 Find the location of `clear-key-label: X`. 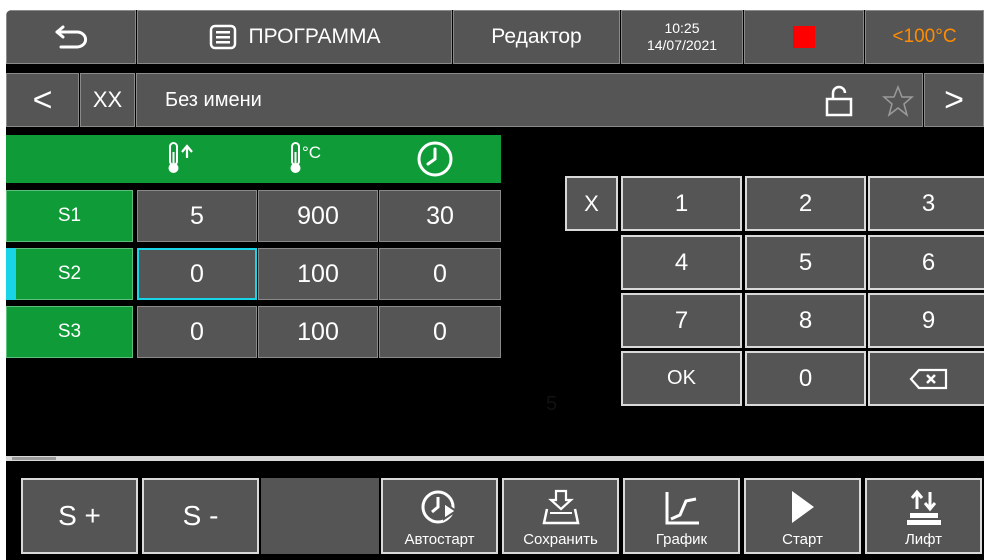

clear-key-label: X is located at coordinates (591, 203).